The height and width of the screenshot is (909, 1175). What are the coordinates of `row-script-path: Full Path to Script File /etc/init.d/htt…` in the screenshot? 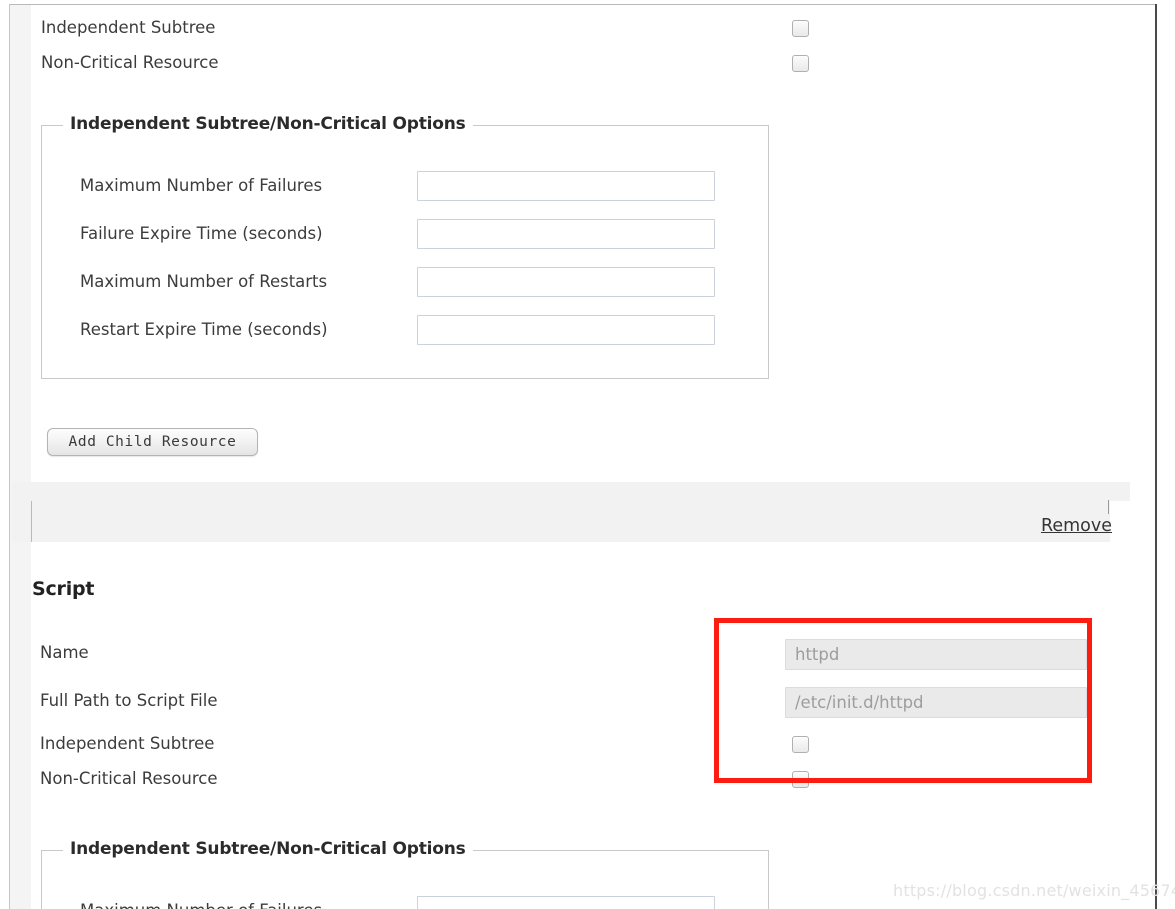 It's located at (593, 702).